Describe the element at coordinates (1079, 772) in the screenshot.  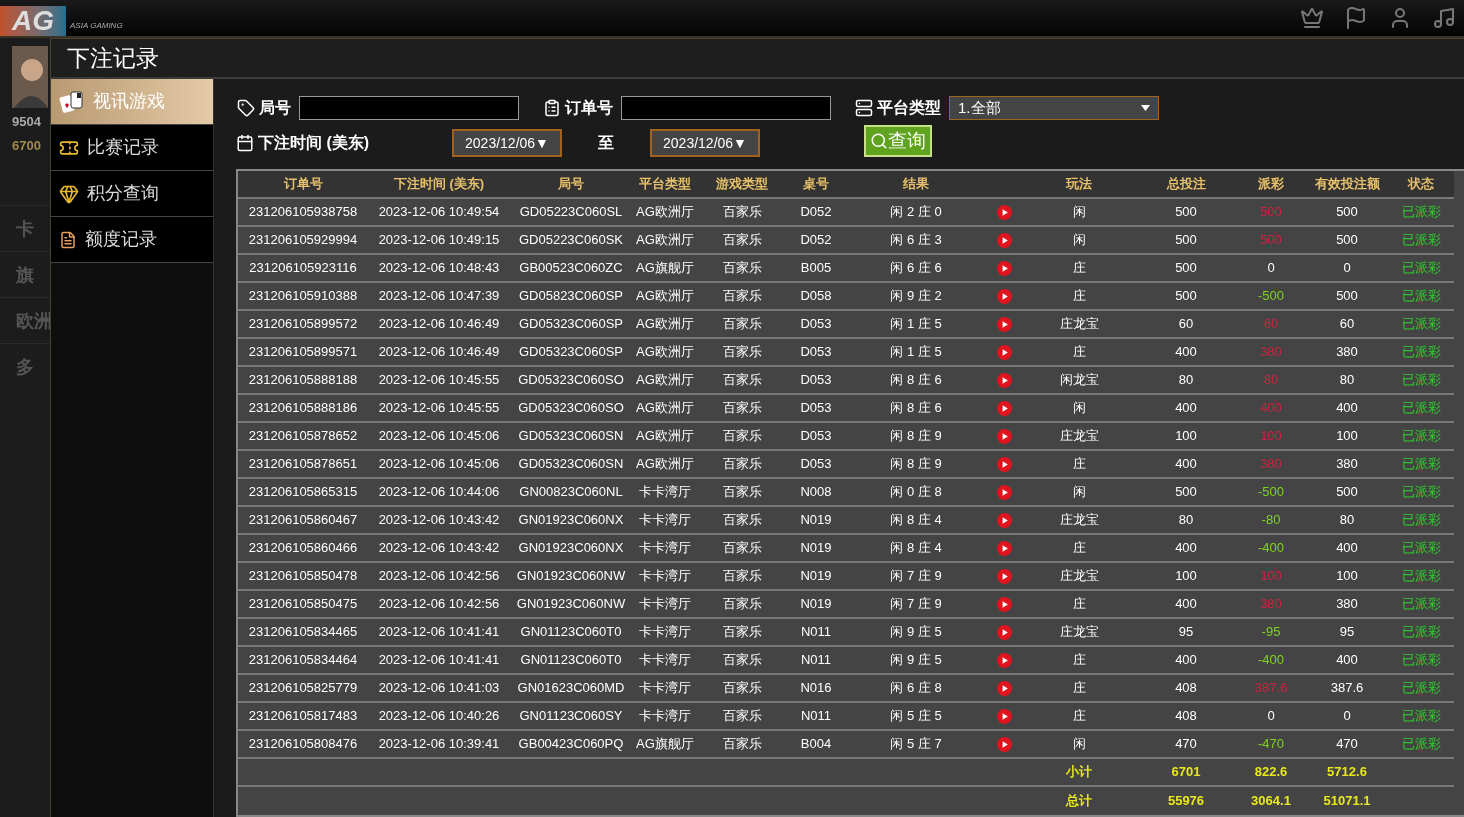
I see `summary-label: 小计` at that location.